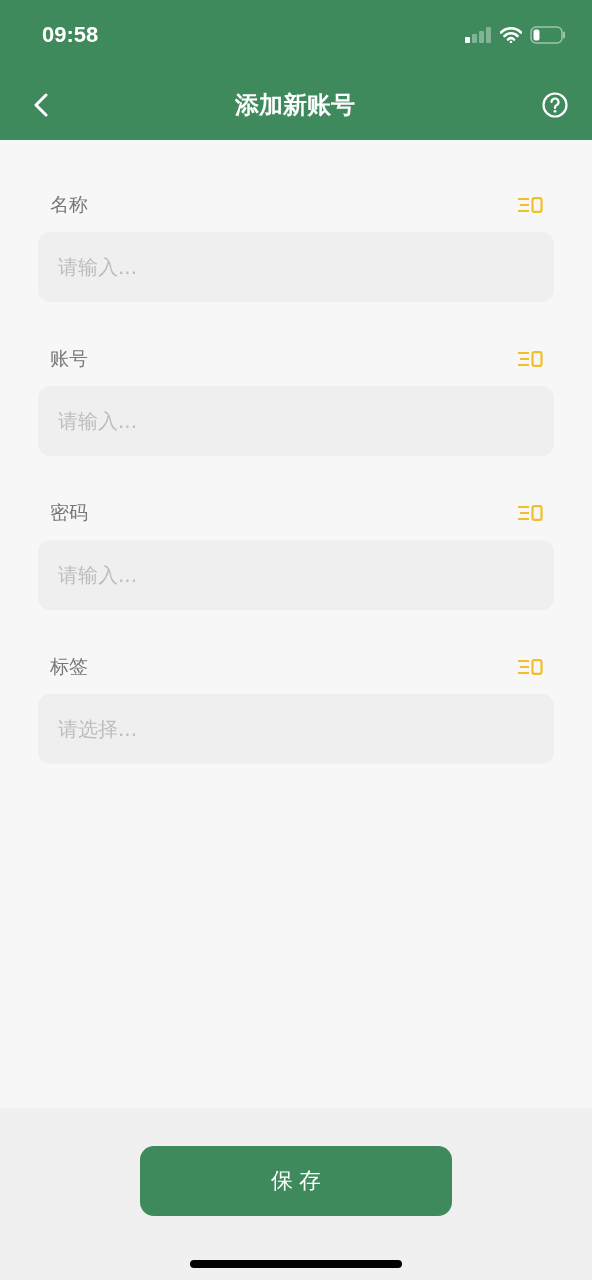  I want to click on field-label: 密码, so click(69, 512).